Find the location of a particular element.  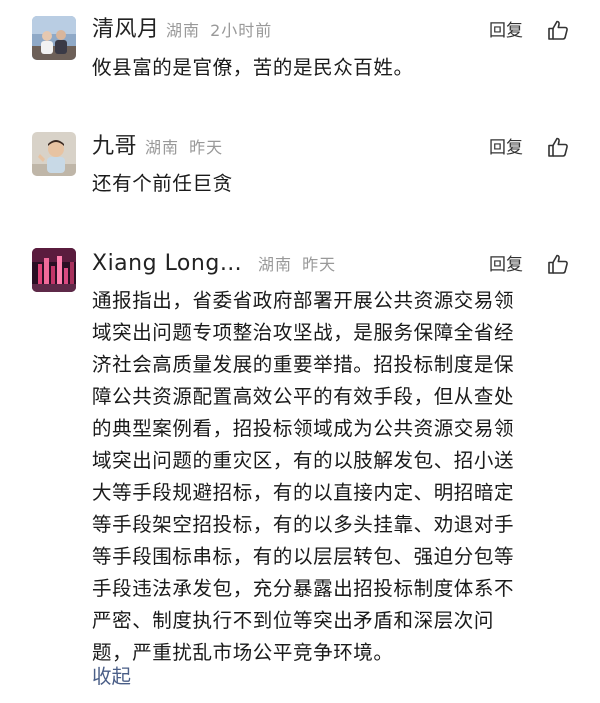

comment-text: 还有个前任巨贪 is located at coordinates (162, 183).